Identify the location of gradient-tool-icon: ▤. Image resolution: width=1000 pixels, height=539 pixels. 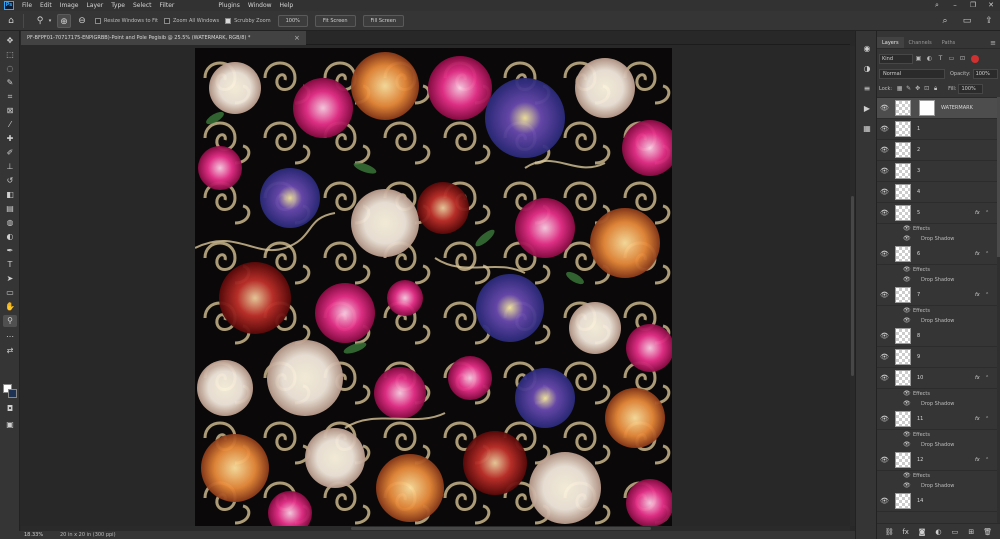
(10, 209).